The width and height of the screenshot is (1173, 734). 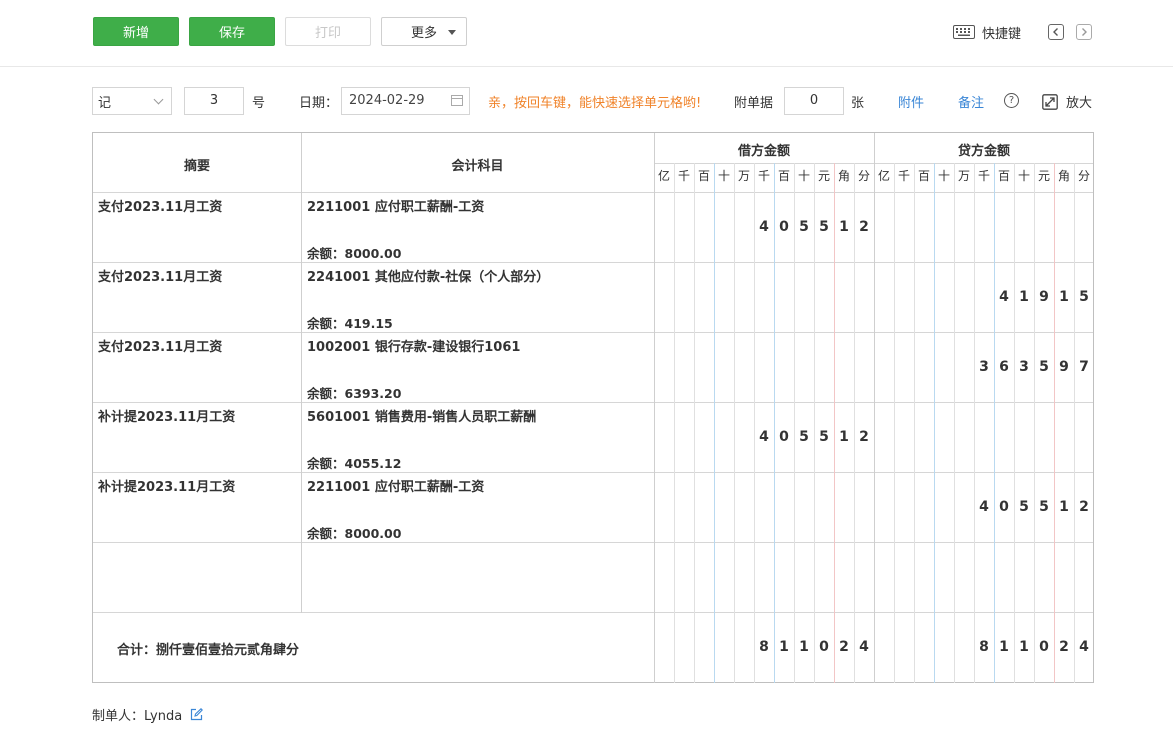 I want to click on more-dropdown: 更多, so click(x=424, y=31).